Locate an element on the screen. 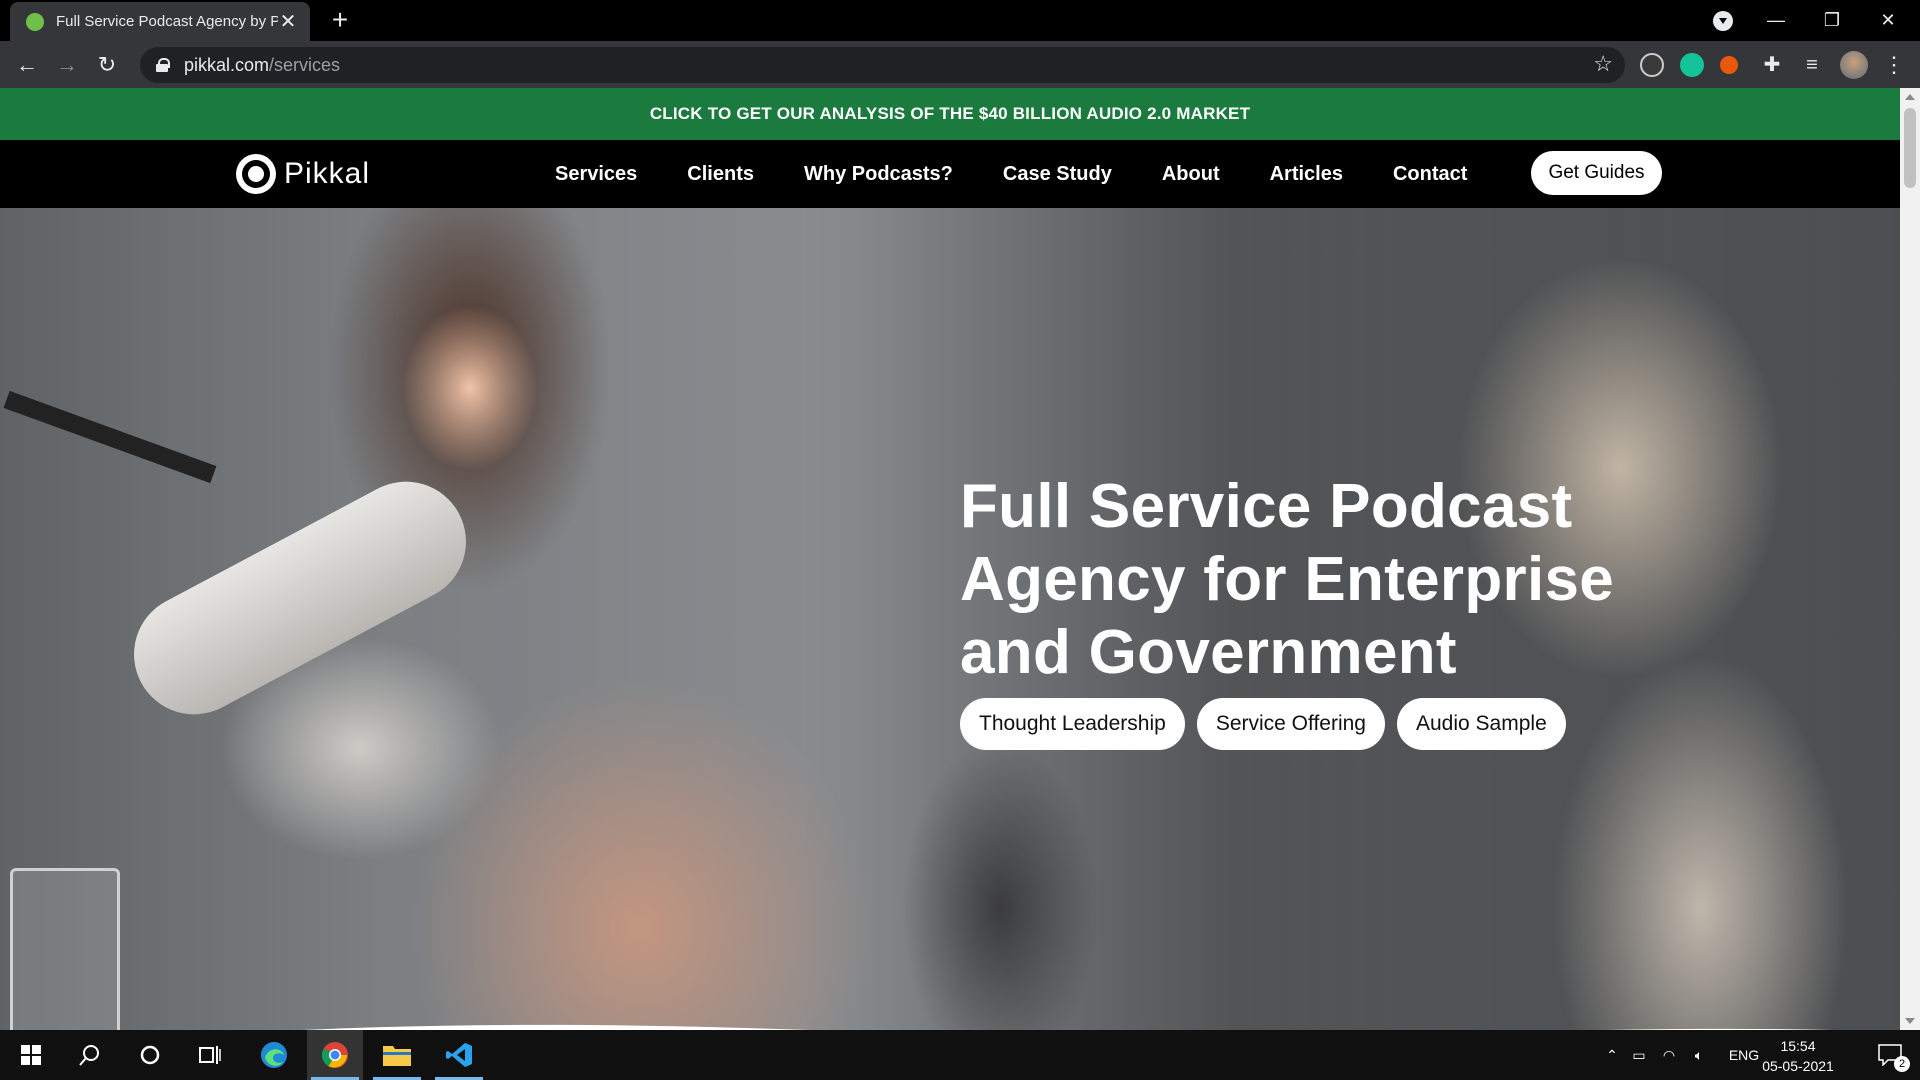  system-tray: ⌃ ▭ ◠ 🔈︎ ENG is located at coordinates (1684, 1055).